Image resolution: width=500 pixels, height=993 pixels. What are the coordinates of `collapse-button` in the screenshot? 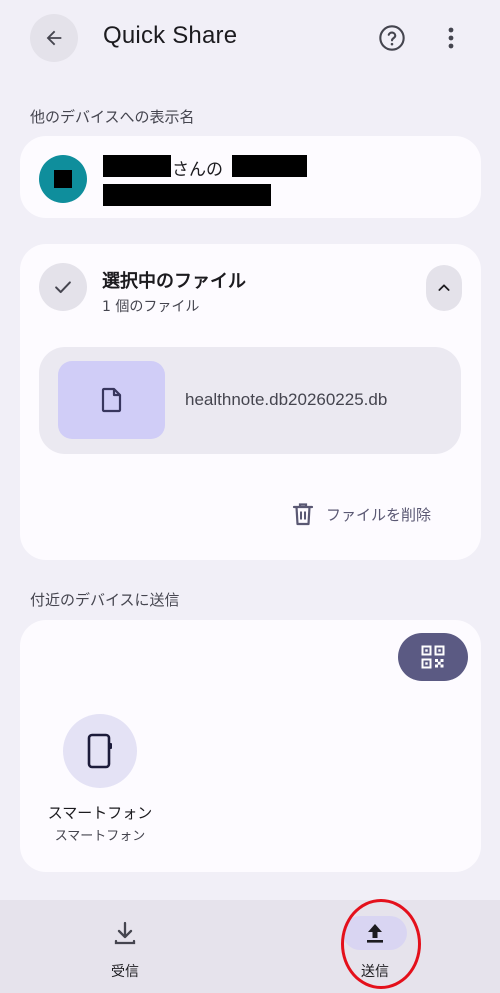 It's located at (444, 288).